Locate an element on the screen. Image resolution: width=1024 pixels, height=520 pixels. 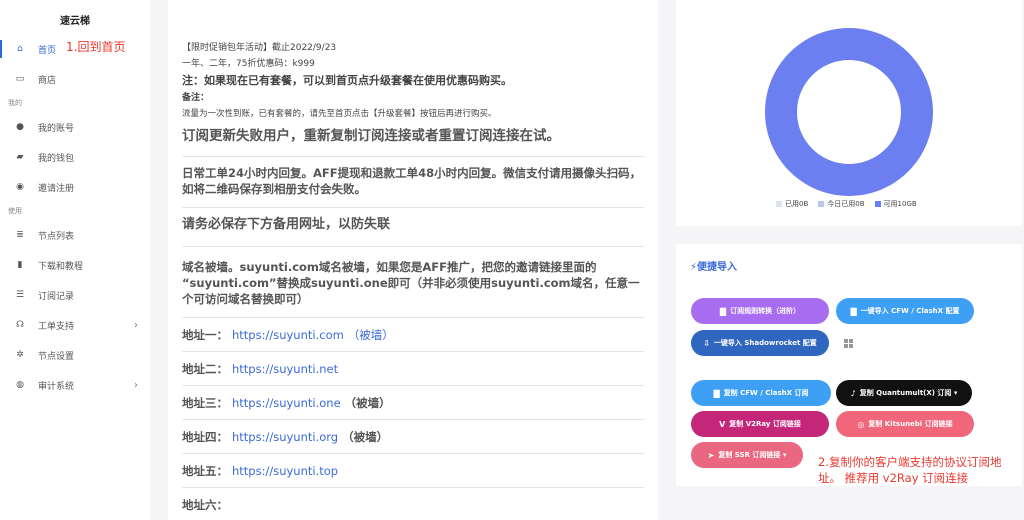
promo-line: 一年、二年，75折优惠码：k999 is located at coordinates (248, 64).